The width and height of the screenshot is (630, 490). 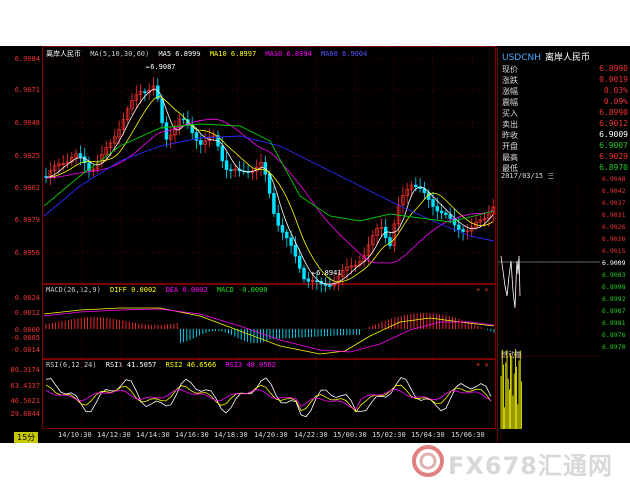 What do you see at coordinates (311, 435) in the screenshot?
I see `time-axis-label: 14/22:30` at bounding box center [311, 435].